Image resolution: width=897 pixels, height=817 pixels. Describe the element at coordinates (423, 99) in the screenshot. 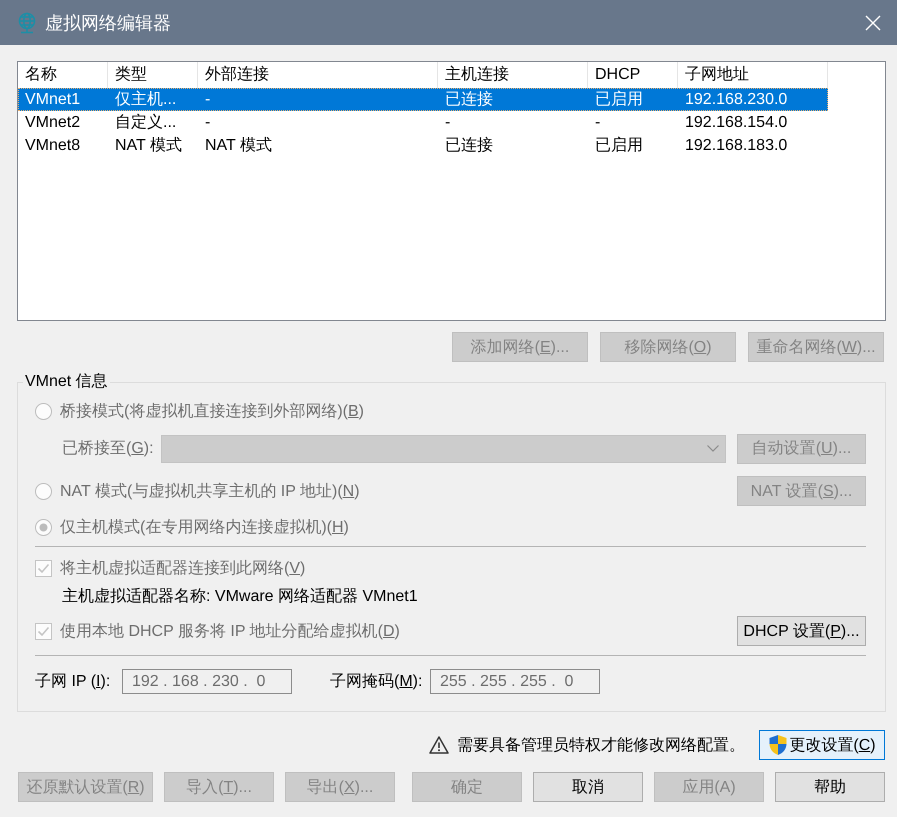

I see `table-row: VMnet1 仅主机... - 已连接 已启用 192.168.230.0` at that location.